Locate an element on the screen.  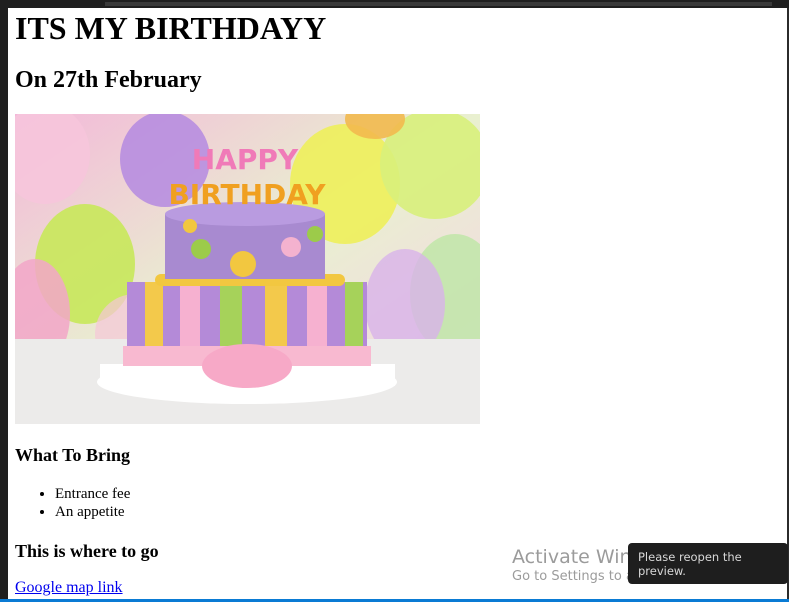
list-item: Entrance fee is located at coordinates (417, 494).